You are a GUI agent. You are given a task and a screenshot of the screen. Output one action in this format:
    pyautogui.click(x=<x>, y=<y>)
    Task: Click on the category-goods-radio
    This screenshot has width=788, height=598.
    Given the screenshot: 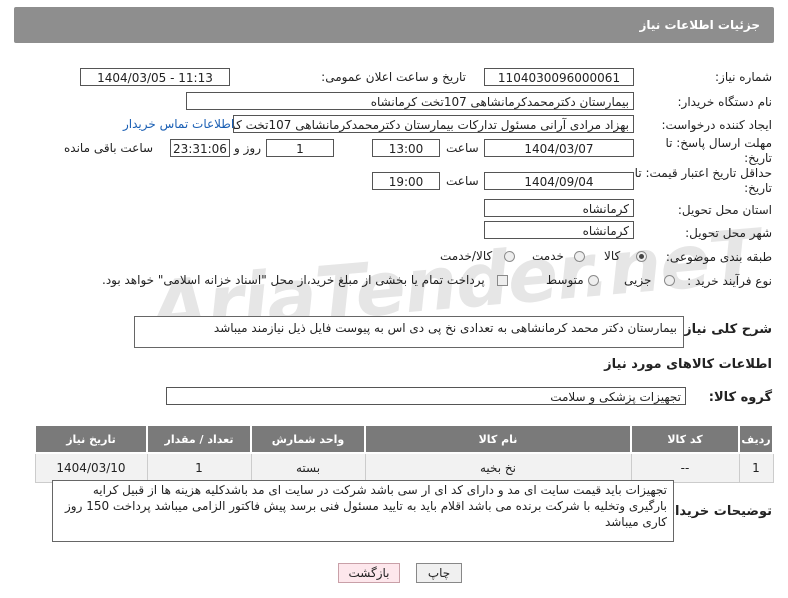 What is the action you would take?
    pyautogui.click(x=641, y=256)
    